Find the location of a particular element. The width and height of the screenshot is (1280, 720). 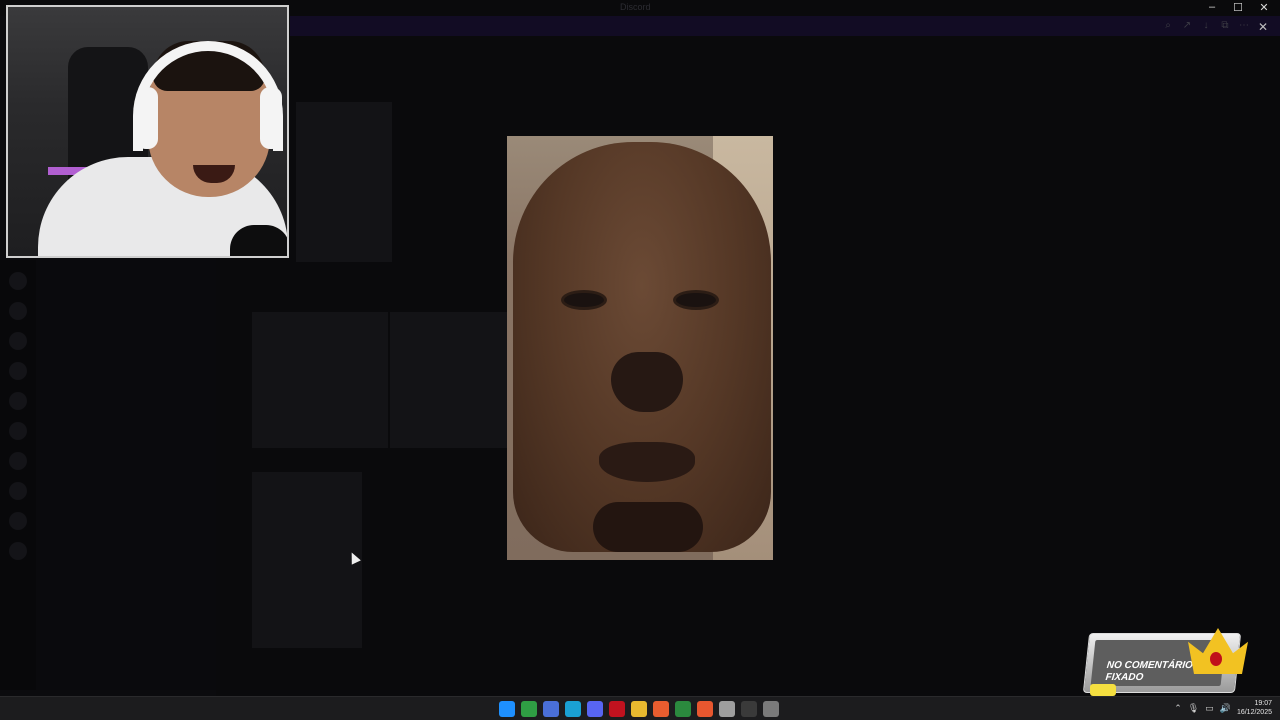

chrome-icon is located at coordinates (529, 709).